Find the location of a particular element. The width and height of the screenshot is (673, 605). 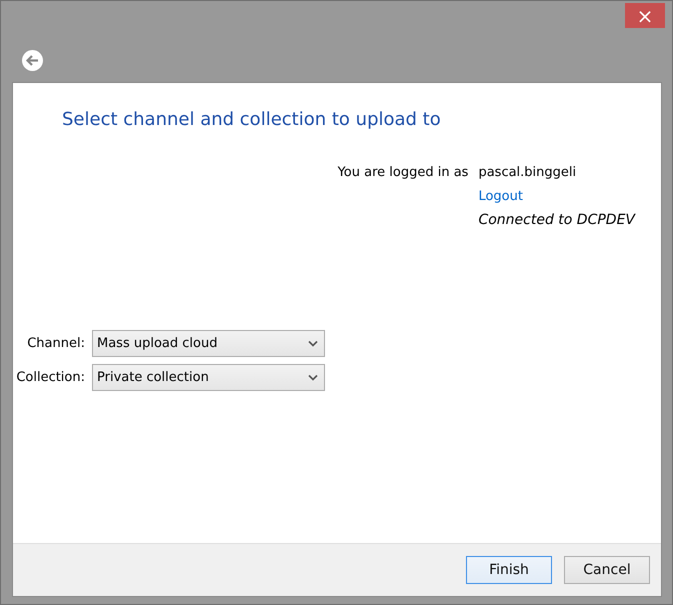

finish-button: Finish is located at coordinates (509, 570).